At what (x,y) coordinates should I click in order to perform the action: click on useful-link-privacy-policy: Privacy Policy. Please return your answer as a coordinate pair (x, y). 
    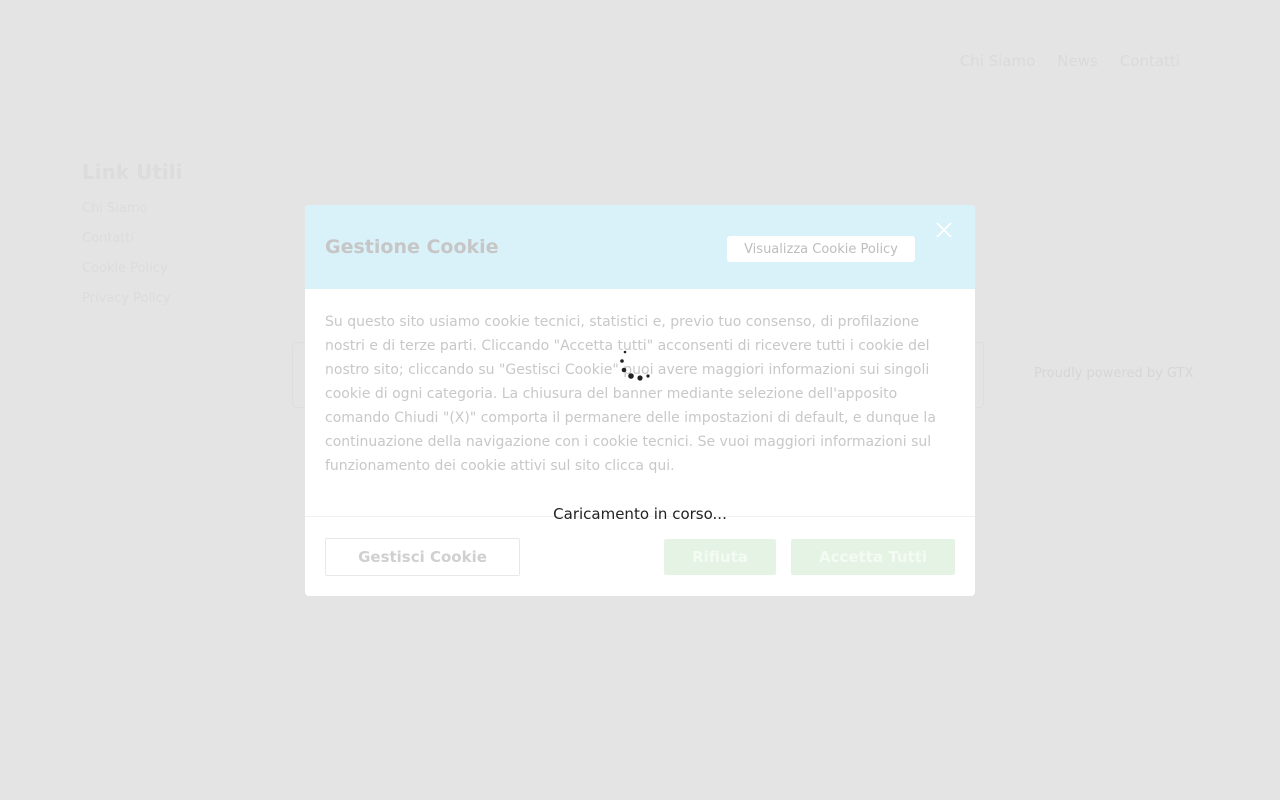
    Looking at the image, I should click on (132, 299).